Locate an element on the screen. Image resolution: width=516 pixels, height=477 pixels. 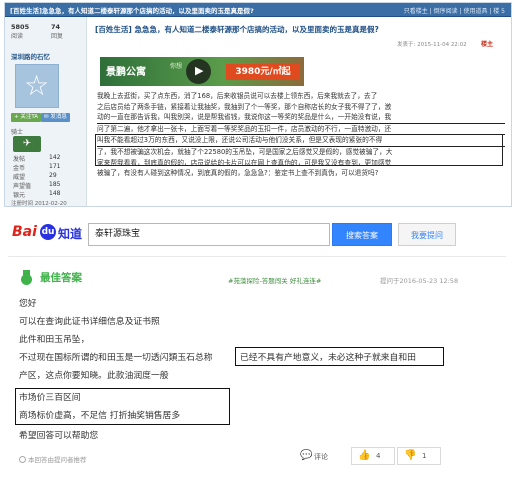
like-count: 4 is located at coordinates (378, 456).